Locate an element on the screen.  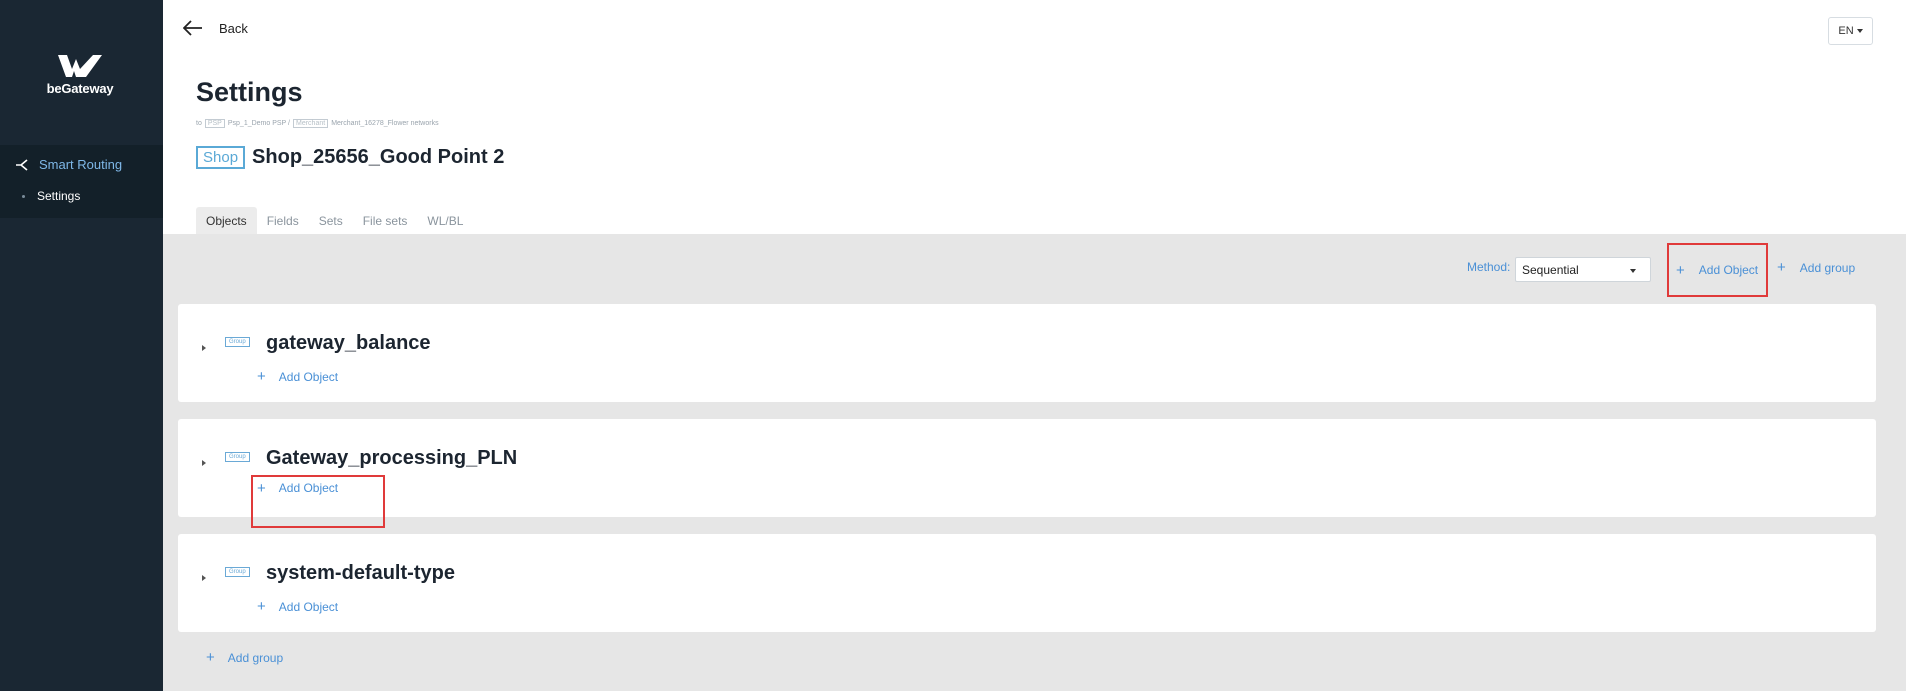
arrow-left-icon is located at coordinates (192, 28).